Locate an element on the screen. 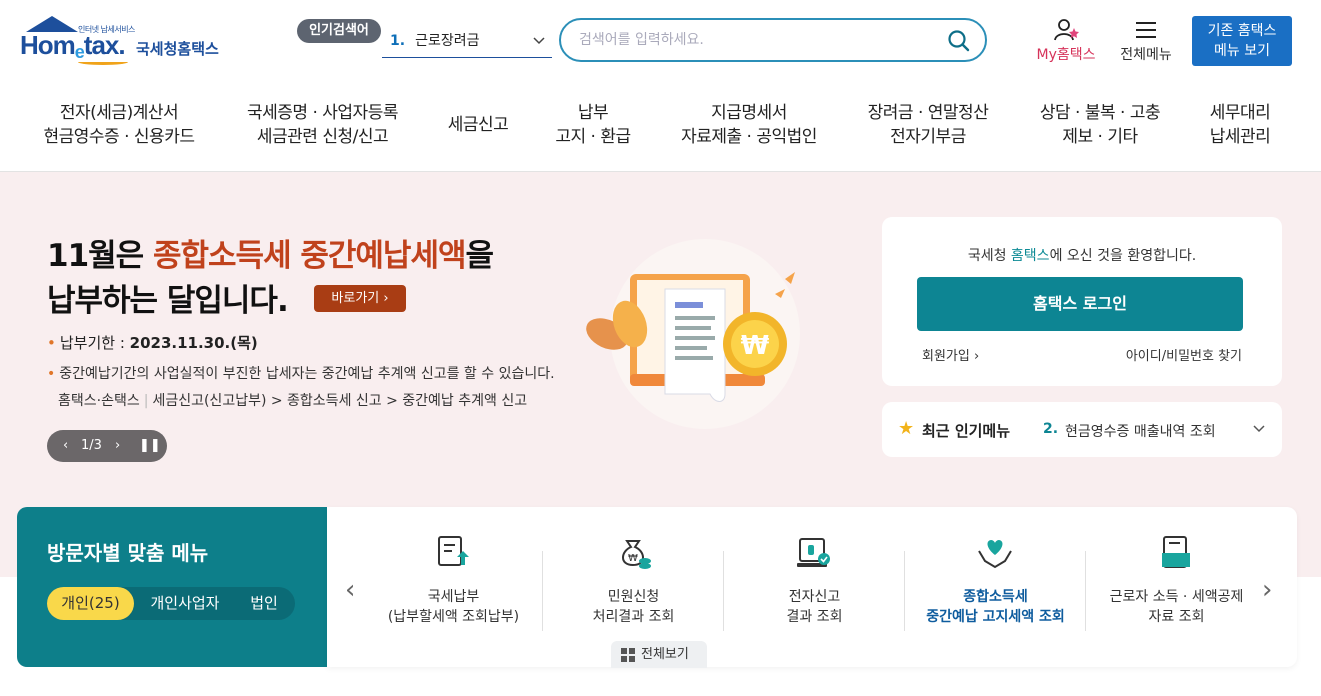 This screenshot has width=1321, height=696. join-link: 회원가입 › is located at coordinates (950, 354).